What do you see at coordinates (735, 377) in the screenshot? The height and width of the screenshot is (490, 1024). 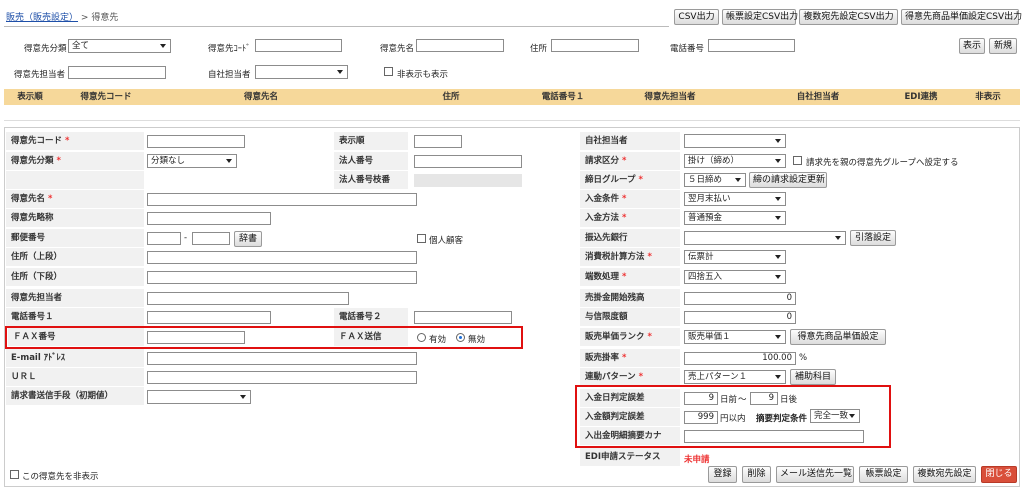 I see `link-pattern-select: 売上パターン１` at bounding box center [735, 377].